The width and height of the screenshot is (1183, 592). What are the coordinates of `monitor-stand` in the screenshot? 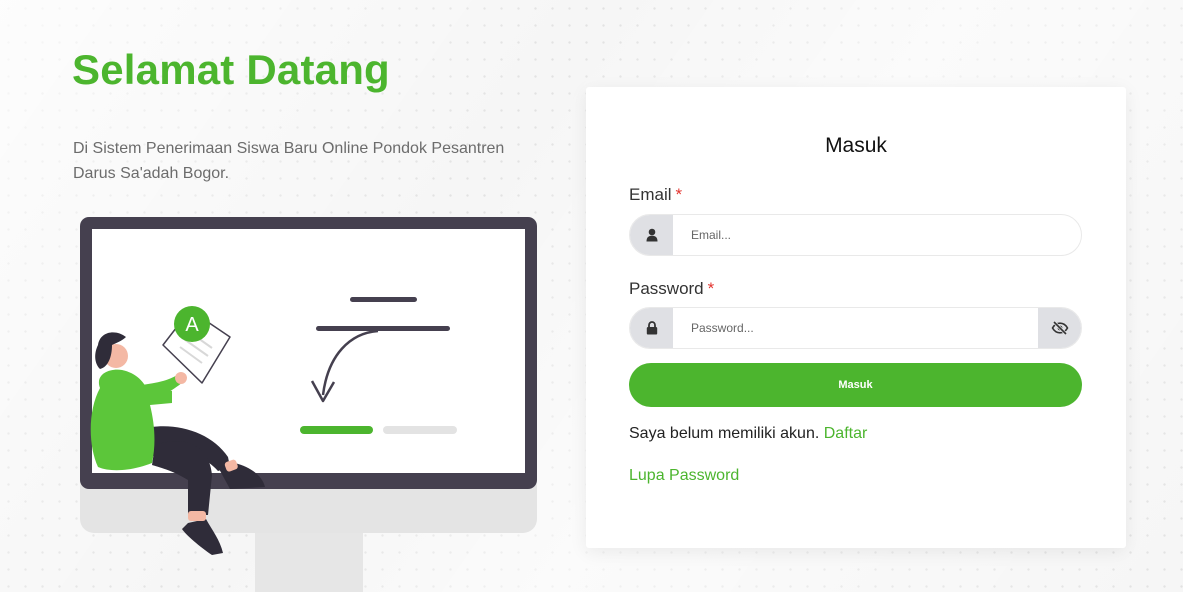 It's located at (309, 561).